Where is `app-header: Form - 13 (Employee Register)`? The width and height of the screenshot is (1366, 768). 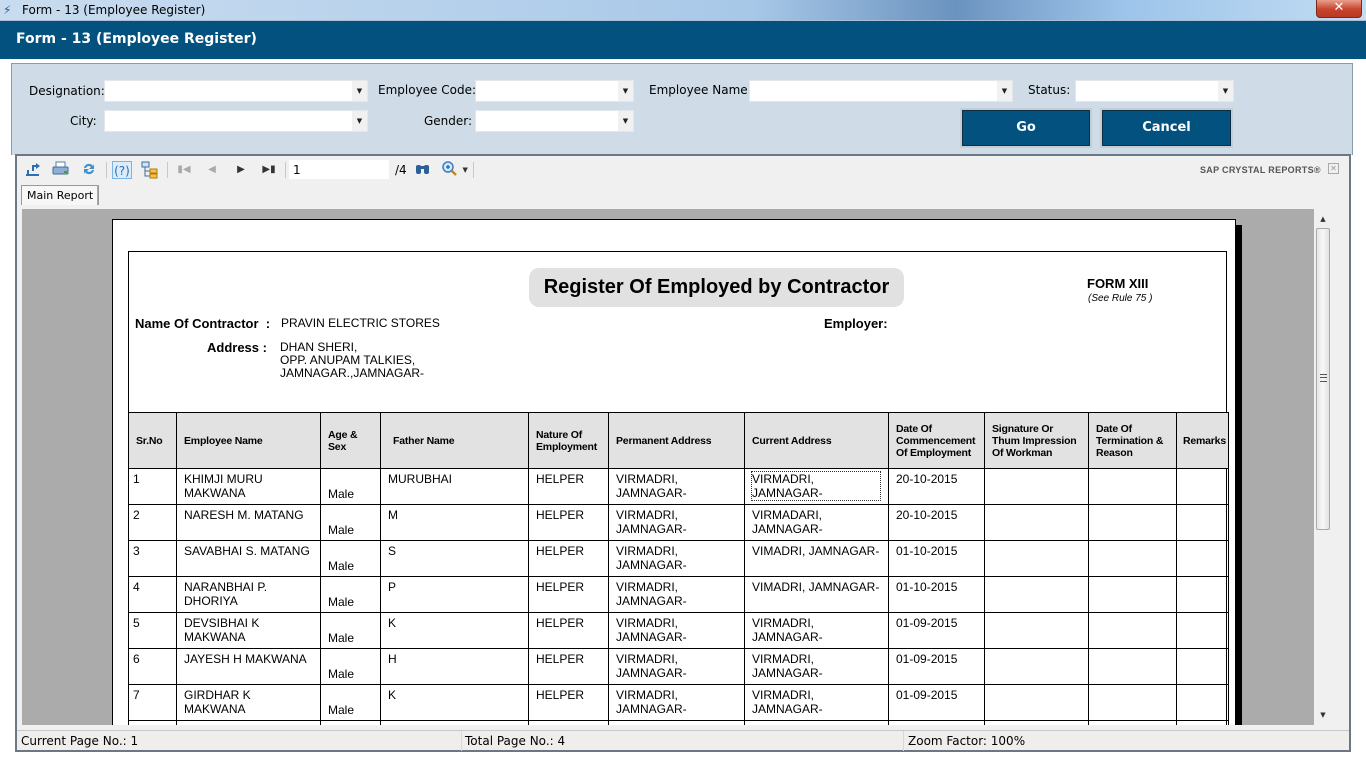
app-header: Form - 13 (Employee Register) is located at coordinates (683, 40).